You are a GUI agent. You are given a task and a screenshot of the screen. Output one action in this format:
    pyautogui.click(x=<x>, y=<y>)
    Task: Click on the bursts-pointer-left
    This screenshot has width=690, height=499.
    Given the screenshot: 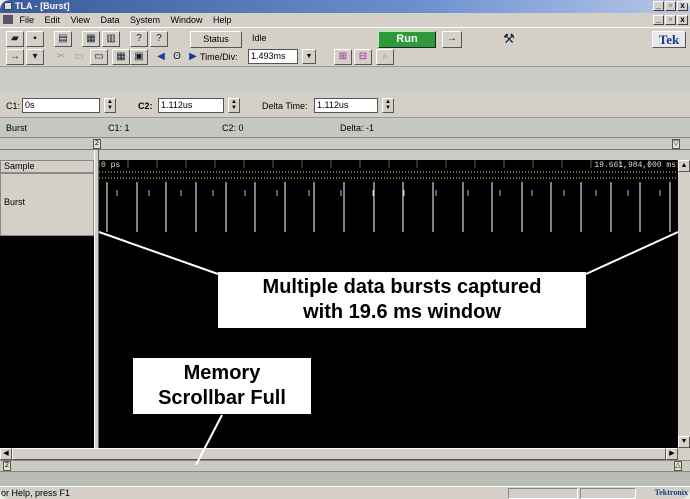 What is the action you would take?
    pyautogui.click(x=158, y=253)
    